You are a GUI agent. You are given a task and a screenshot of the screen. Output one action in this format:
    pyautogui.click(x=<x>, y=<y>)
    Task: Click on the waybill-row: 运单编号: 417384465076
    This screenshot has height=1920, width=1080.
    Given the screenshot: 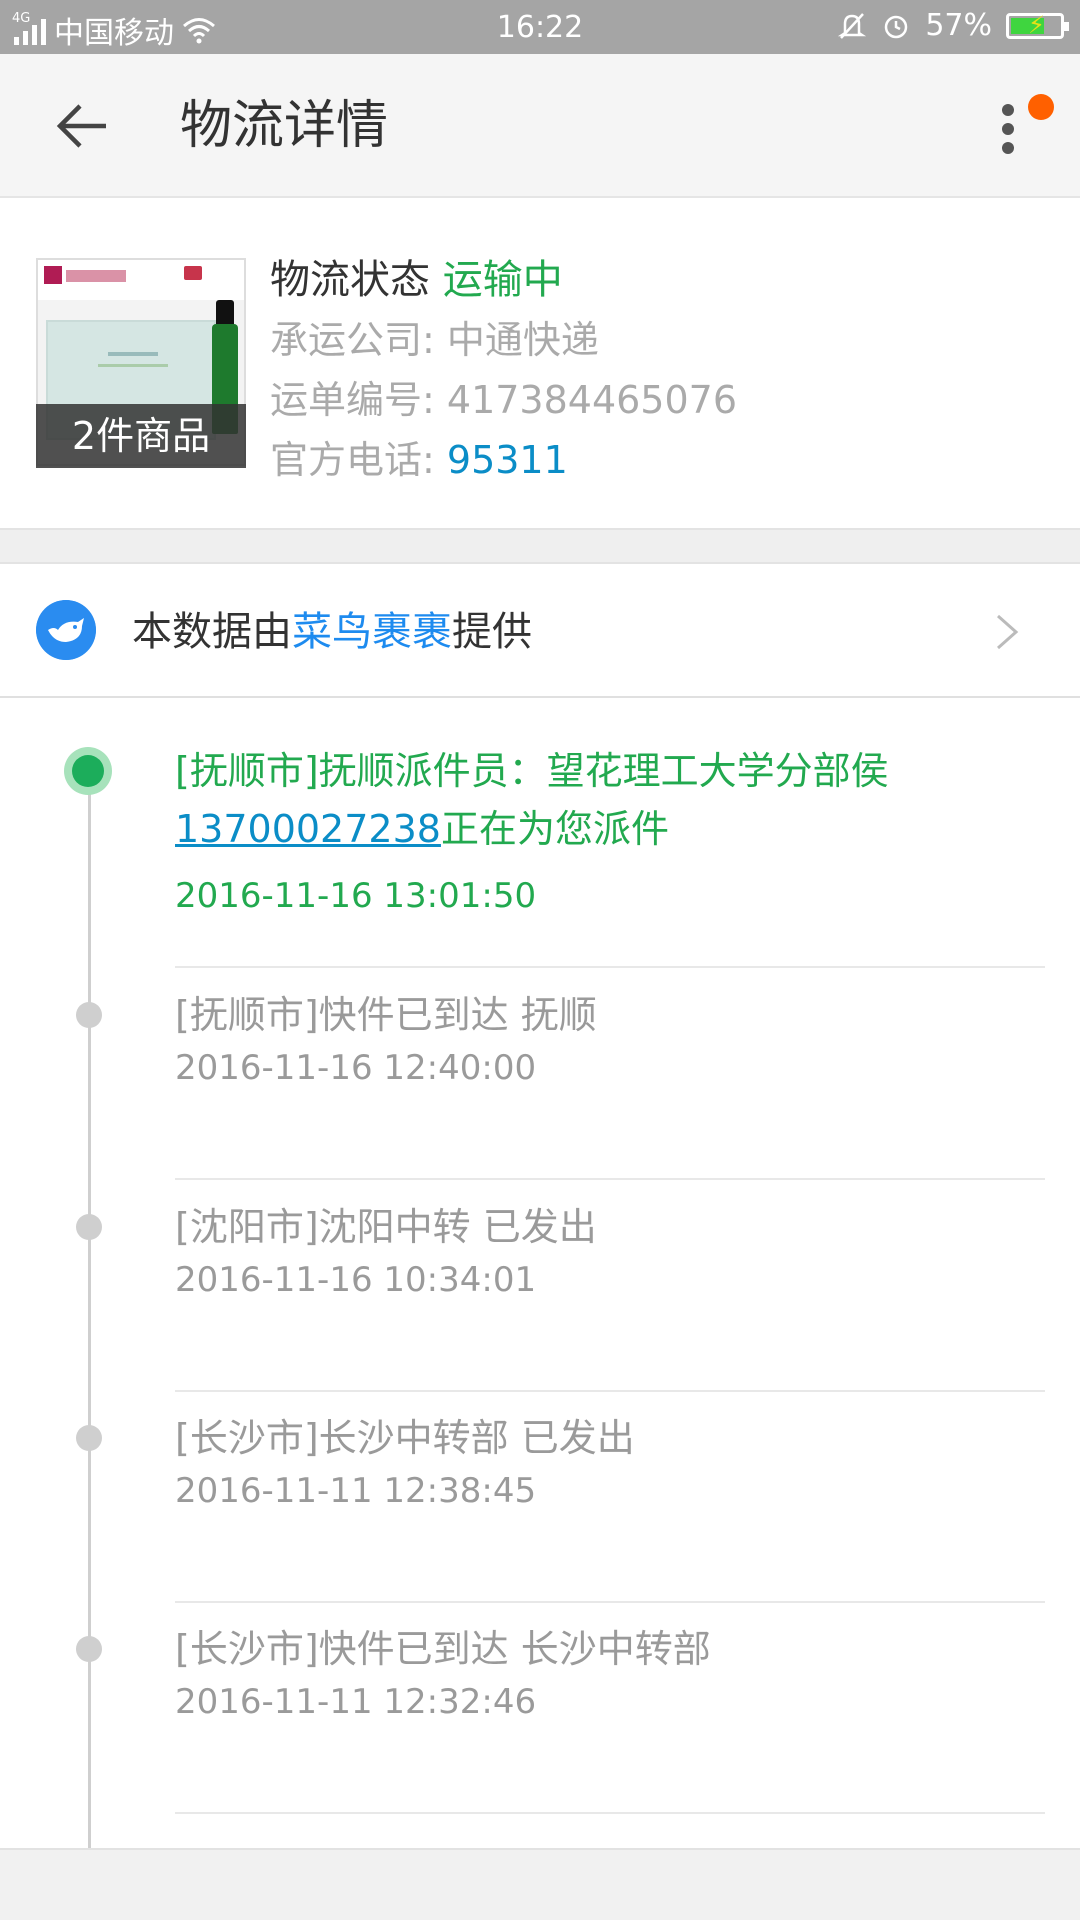 What is the action you would take?
    pyautogui.click(x=503, y=400)
    